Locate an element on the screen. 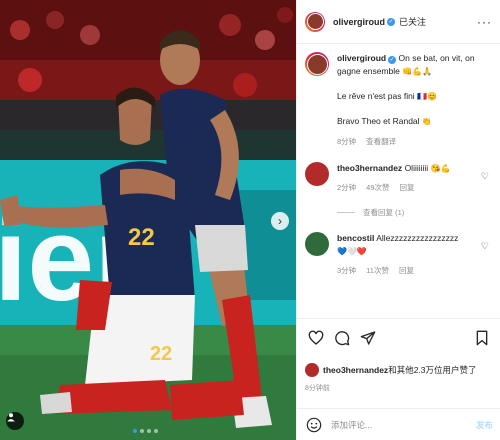 This screenshot has width=500, height=440. following-label: 已关注 is located at coordinates (412, 21).